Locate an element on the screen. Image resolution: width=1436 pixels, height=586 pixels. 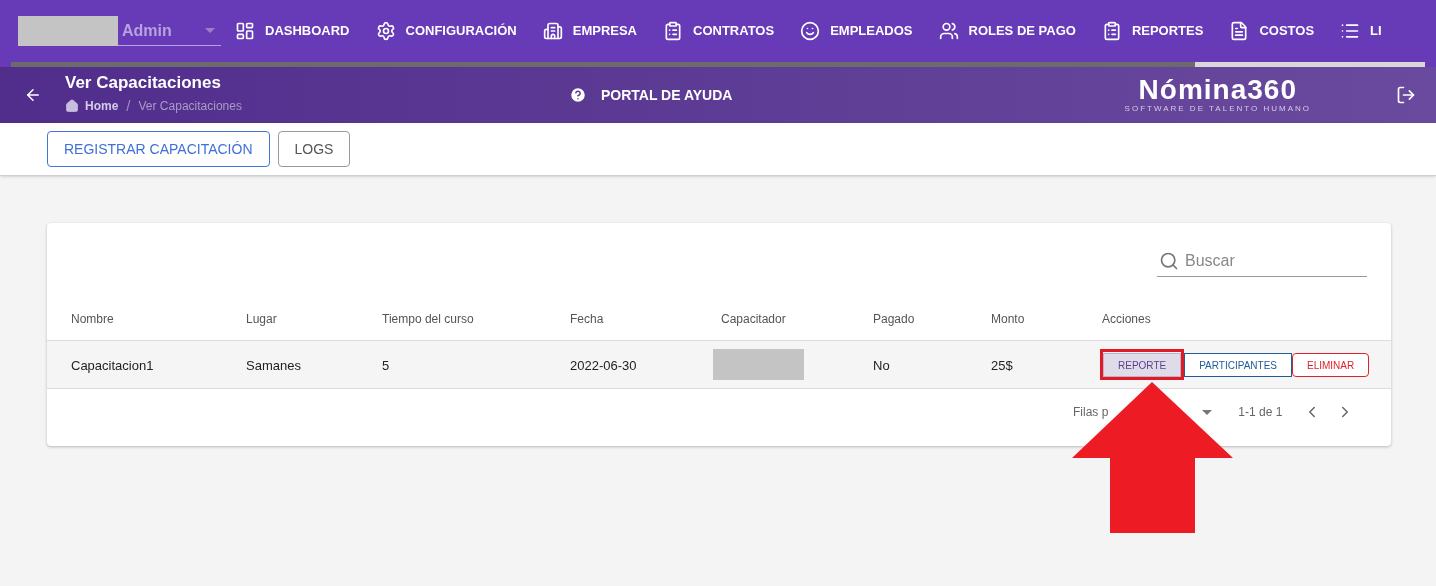
column-header: Acciones is located at coordinates (1126, 318).